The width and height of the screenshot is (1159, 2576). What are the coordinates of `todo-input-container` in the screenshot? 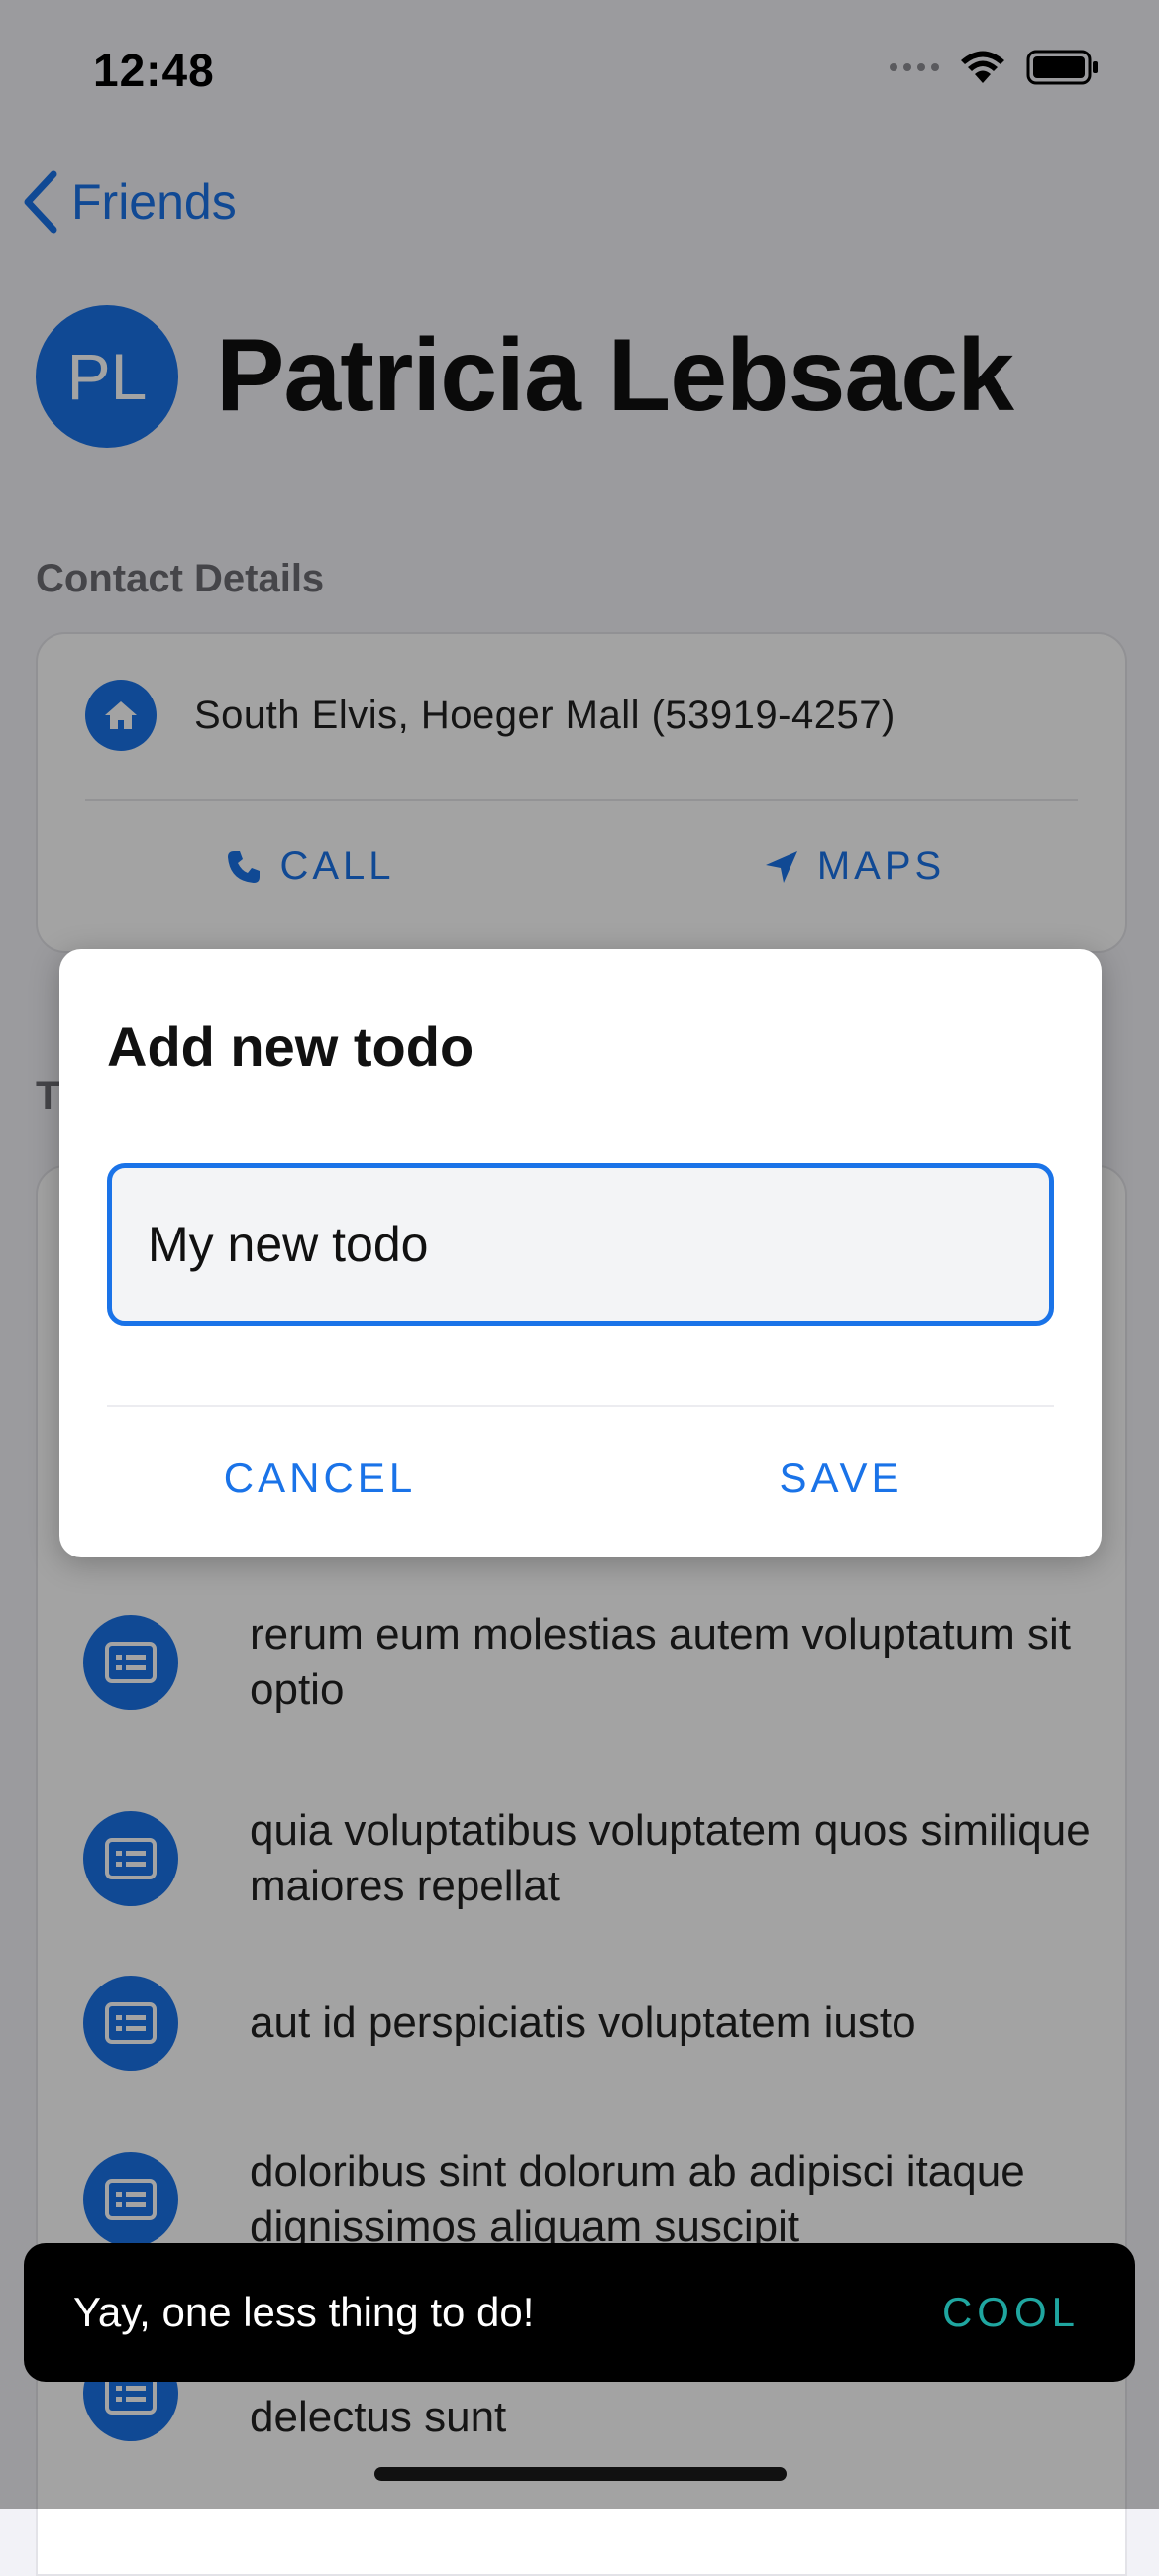 It's located at (581, 1244).